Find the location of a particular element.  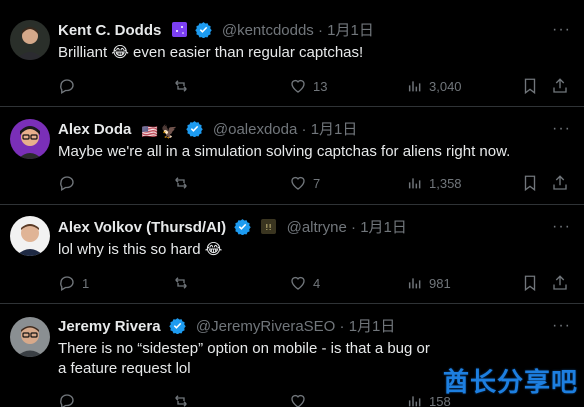

tweet-text: lol why is this so hard 😂 is located at coordinates (140, 249).